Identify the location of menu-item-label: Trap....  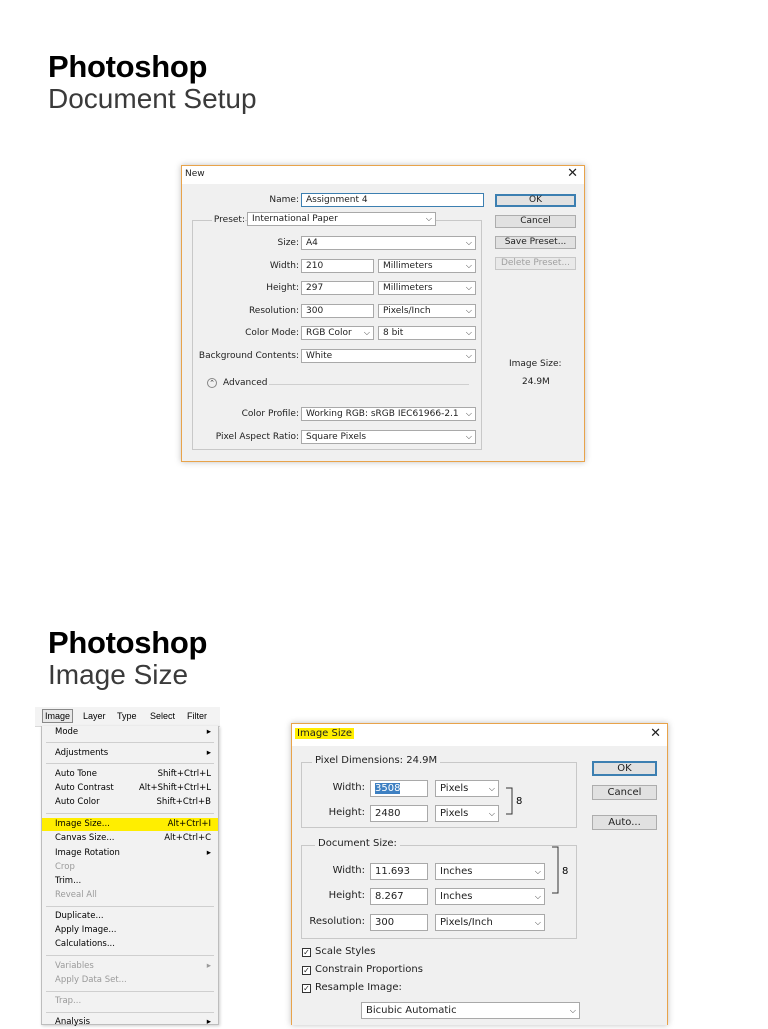
(68, 1001).